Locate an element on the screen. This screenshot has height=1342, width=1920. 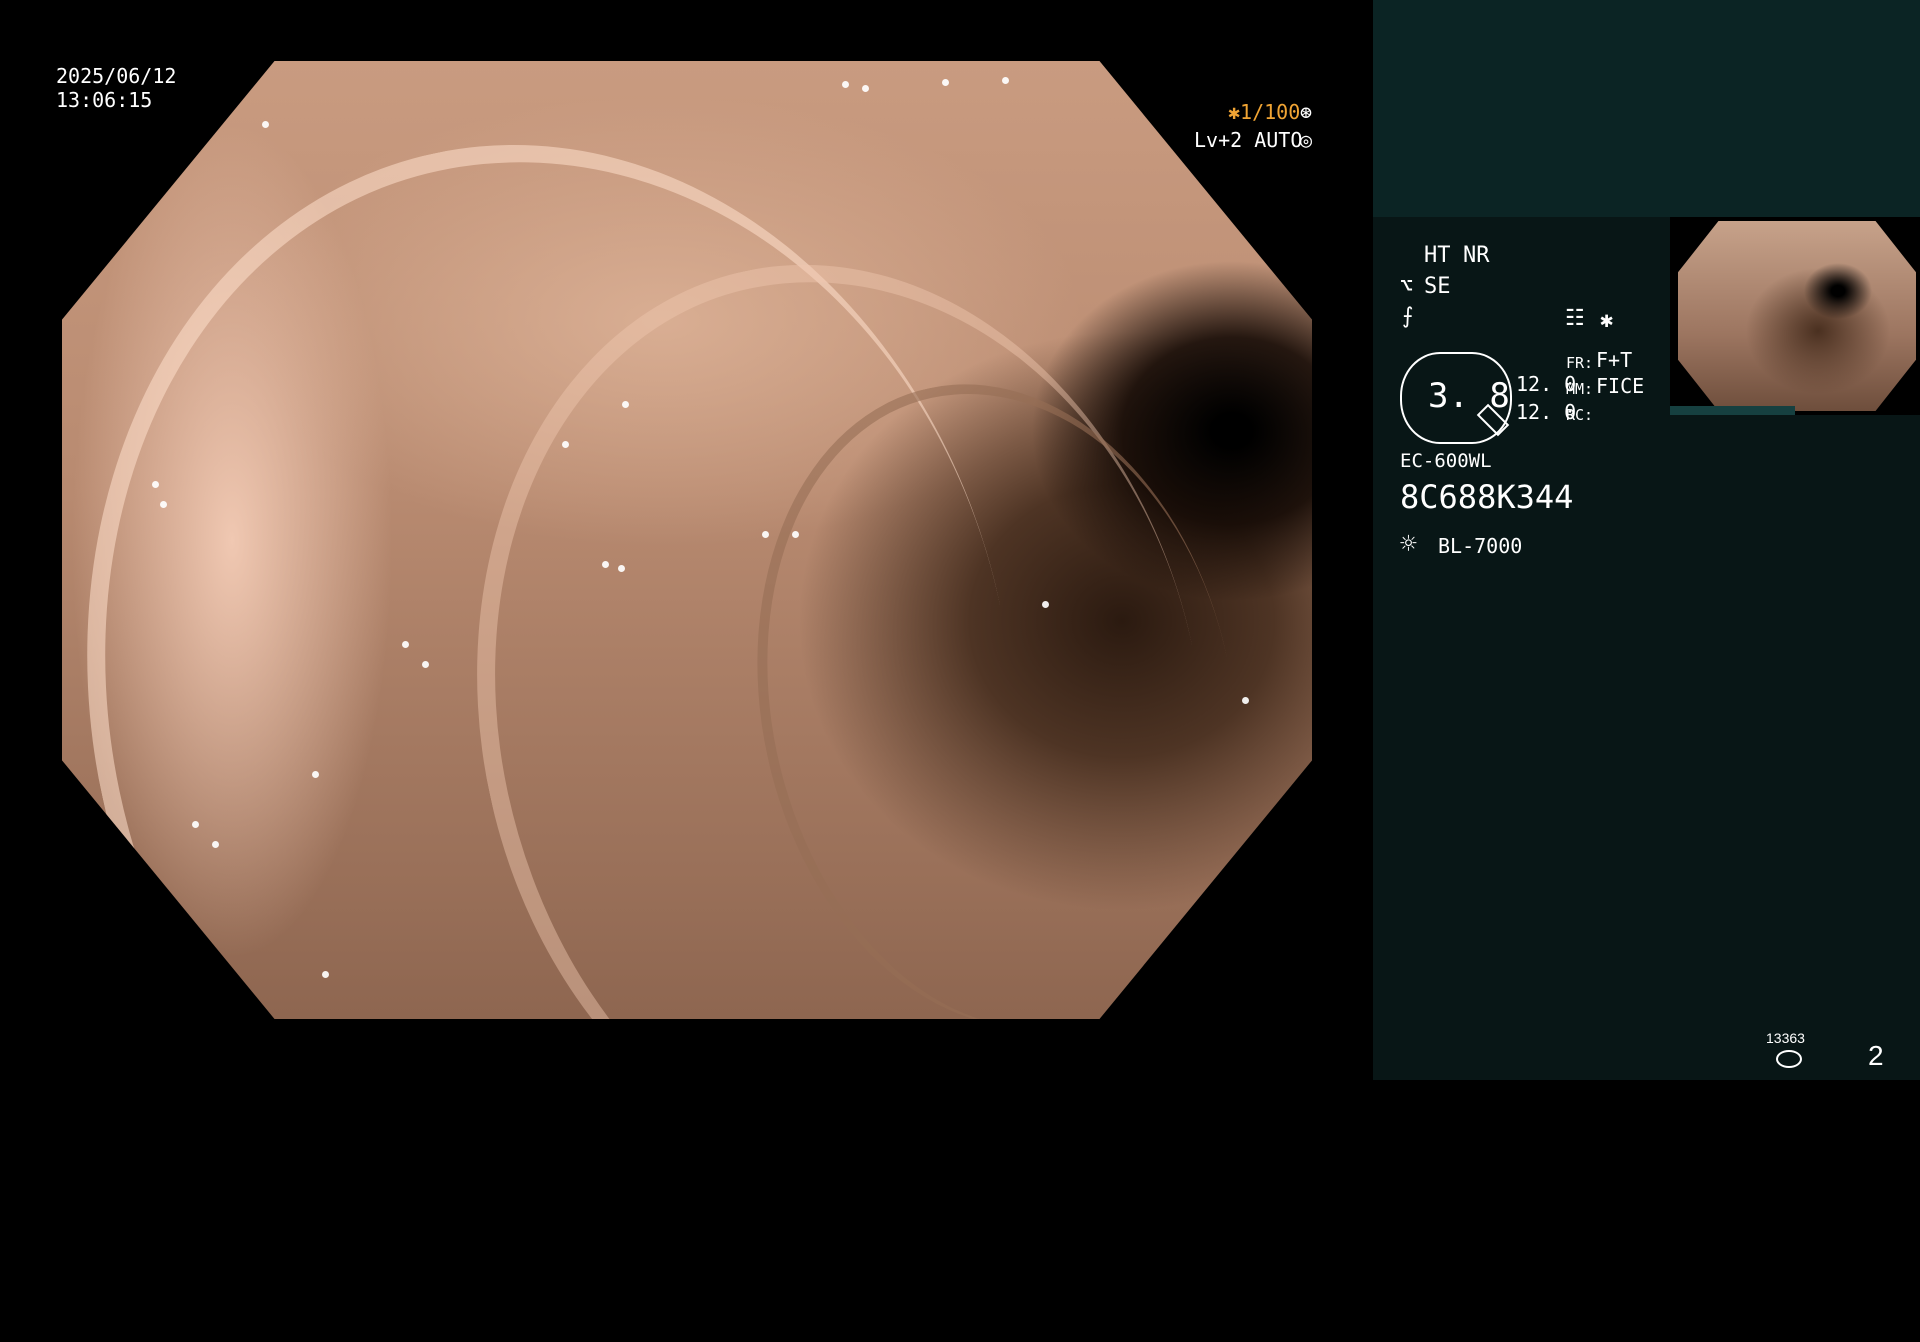
image-counter: 13363 is located at coordinates (1785, 1038).